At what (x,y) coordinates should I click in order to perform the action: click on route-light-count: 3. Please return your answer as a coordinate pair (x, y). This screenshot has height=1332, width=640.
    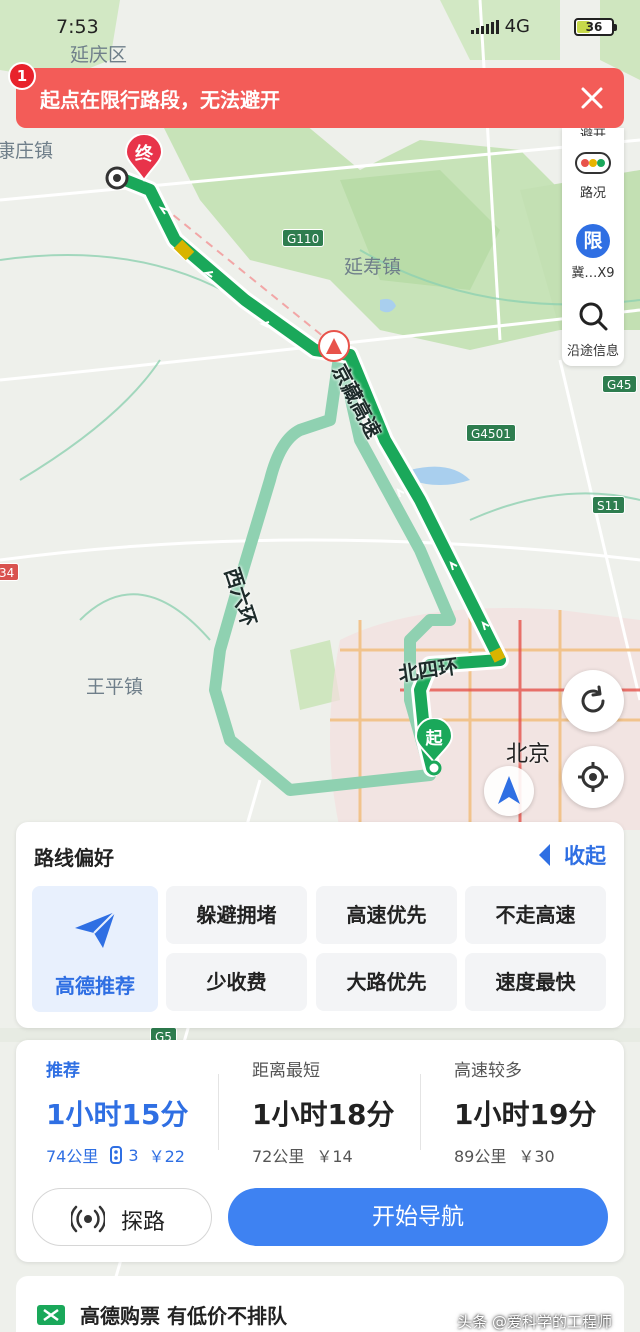
    Looking at the image, I should click on (133, 1155).